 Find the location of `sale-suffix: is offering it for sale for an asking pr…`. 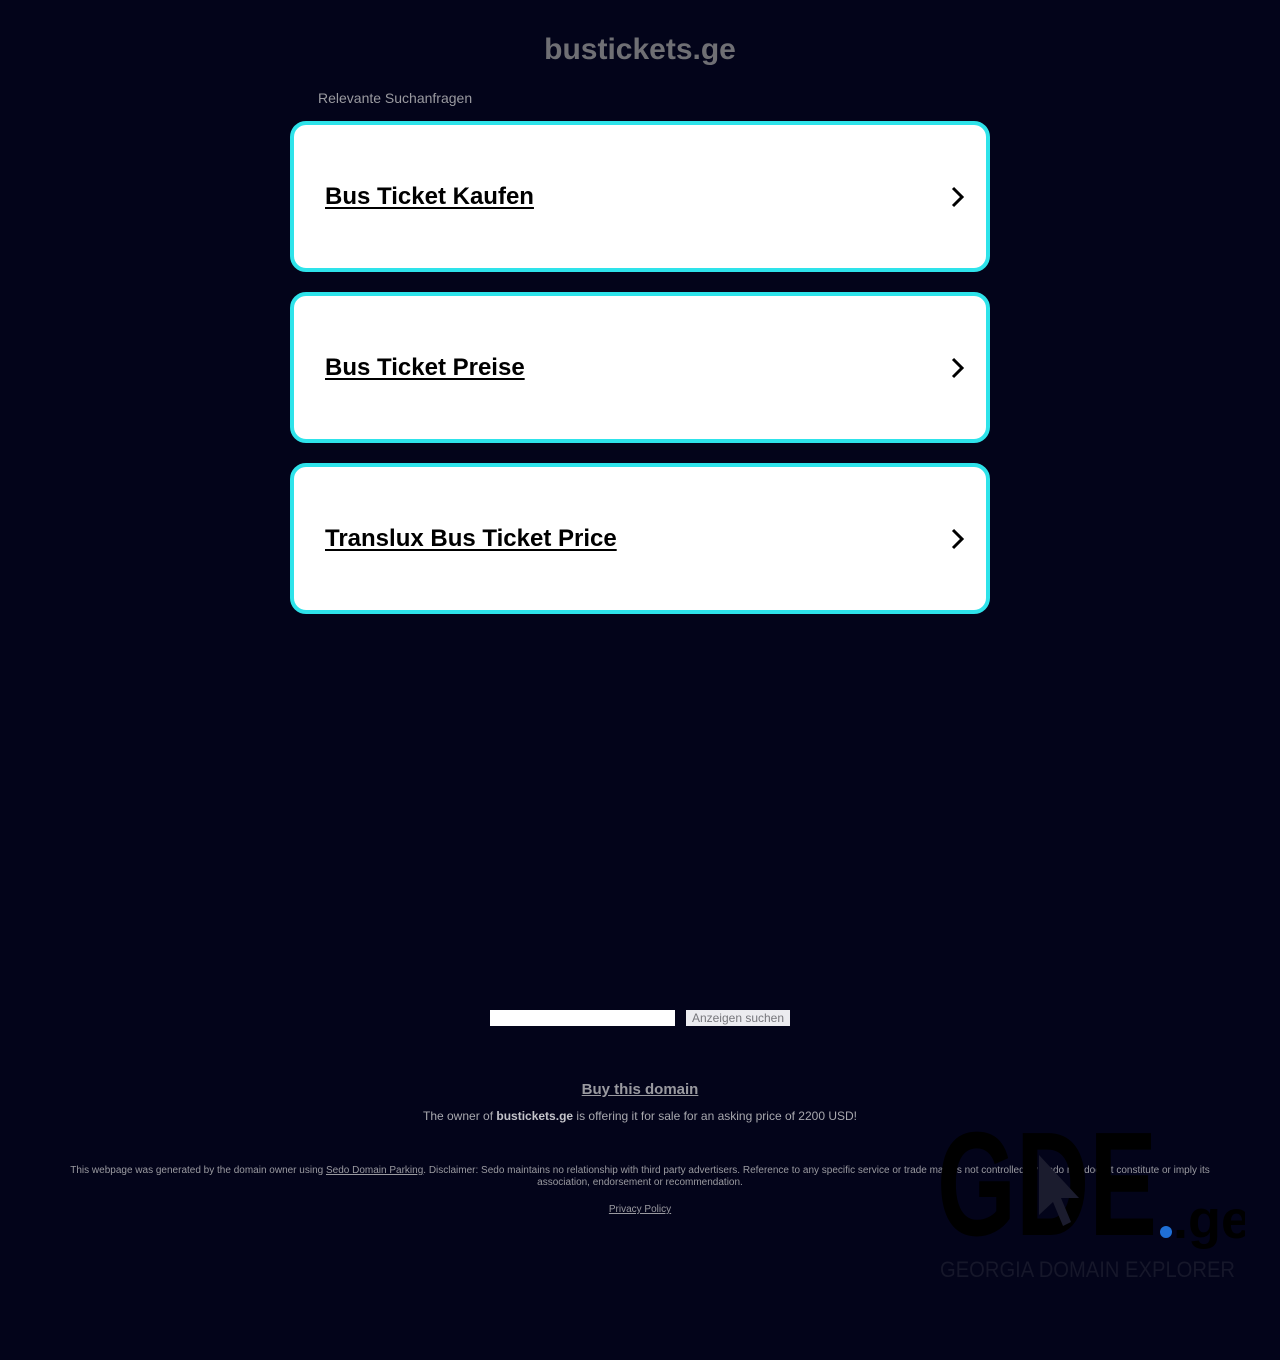

sale-suffix: is offering it for sale for an asking pr… is located at coordinates (715, 1116).